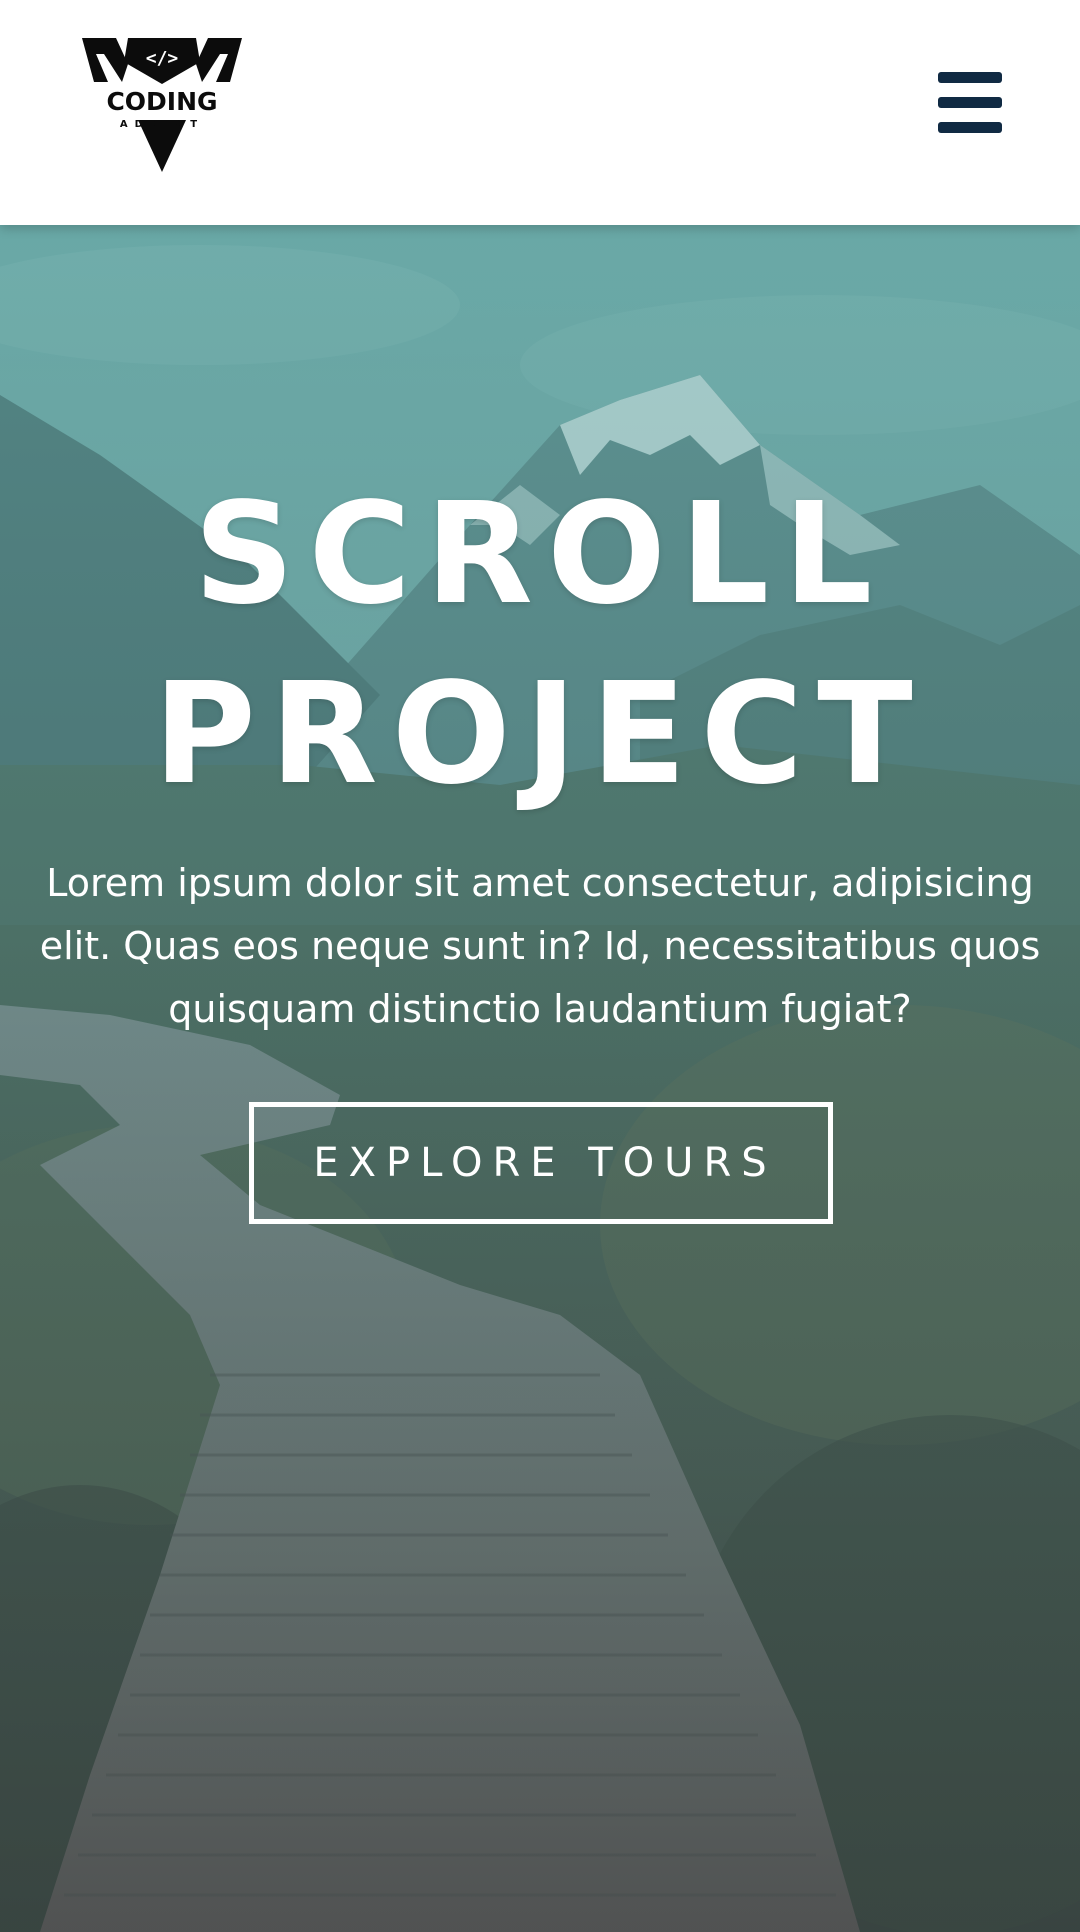  I want to click on logo-text-line1: CODING, so click(161, 101).